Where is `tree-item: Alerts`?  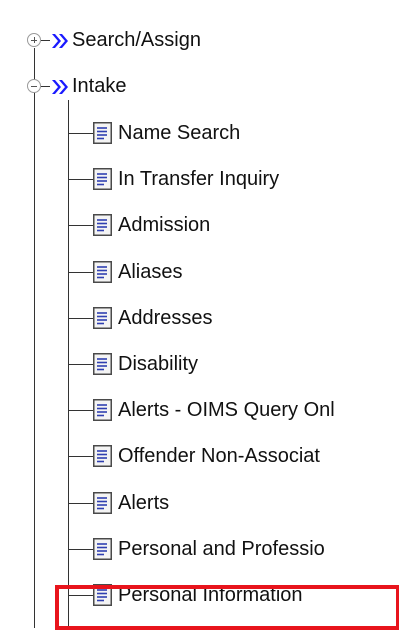
tree-item: Alerts is located at coordinates (199, 503).